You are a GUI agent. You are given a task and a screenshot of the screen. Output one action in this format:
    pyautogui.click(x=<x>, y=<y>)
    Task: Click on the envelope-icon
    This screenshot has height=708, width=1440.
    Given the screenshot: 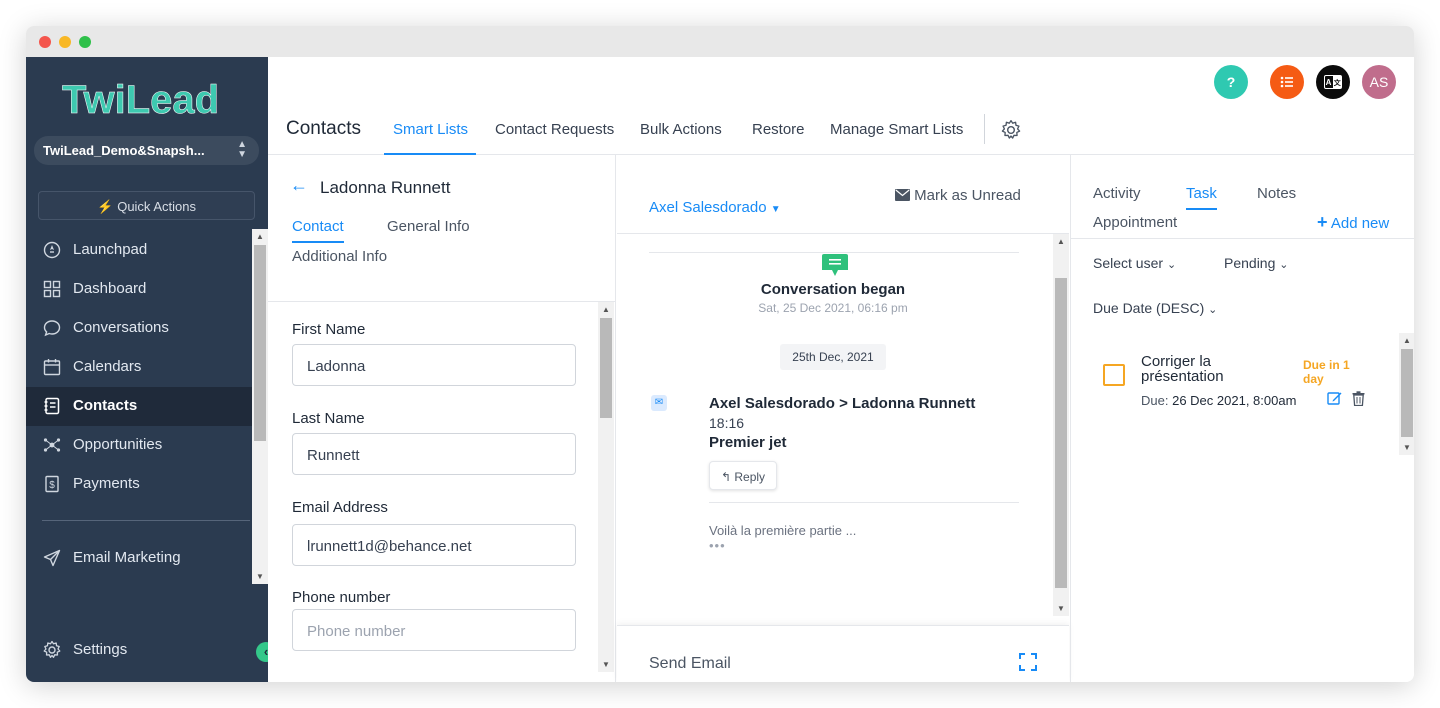 What is the action you would take?
    pyautogui.click(x=902, y=195)
    